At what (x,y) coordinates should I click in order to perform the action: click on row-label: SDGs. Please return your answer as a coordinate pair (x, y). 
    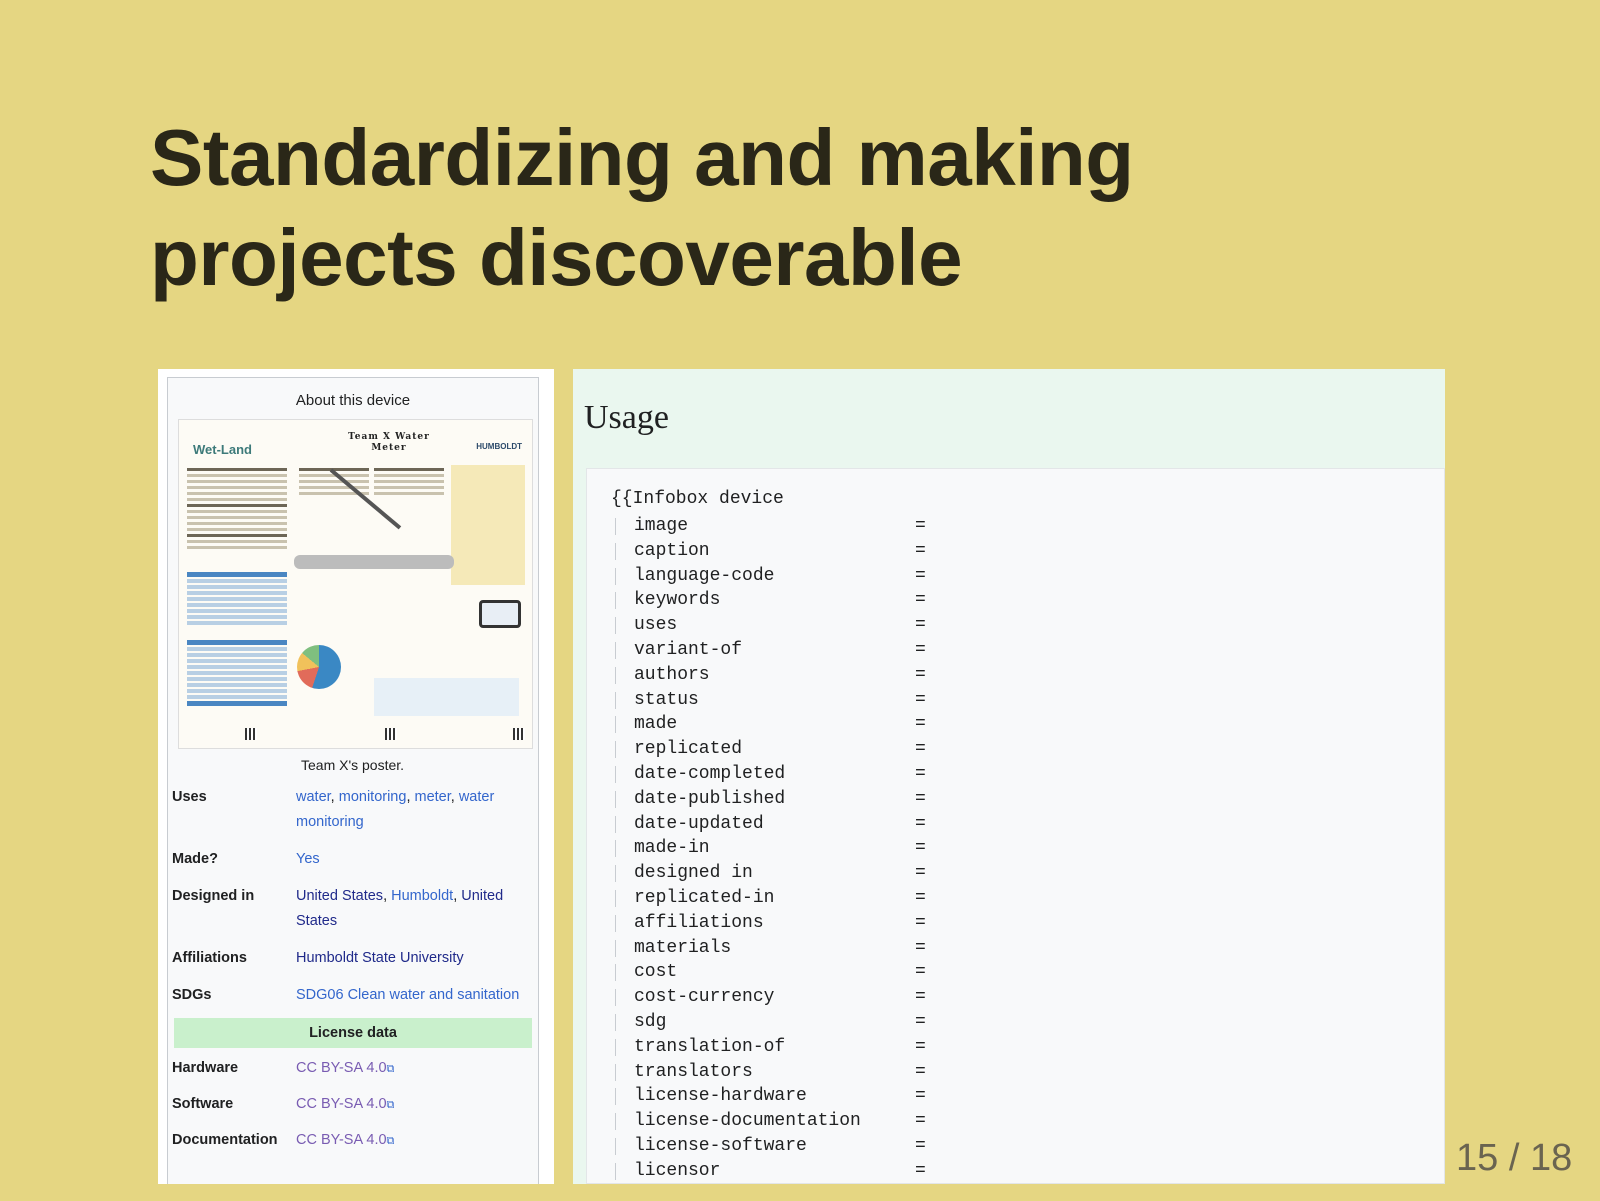
    Looking at the image, I should click on (192, 995).